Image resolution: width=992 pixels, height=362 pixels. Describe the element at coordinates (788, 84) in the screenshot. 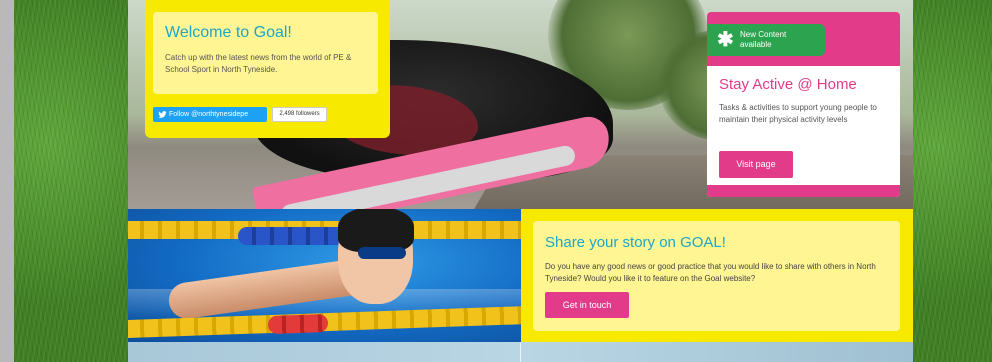

I see `stay-active-title: Stay Active @ Home` at that location.